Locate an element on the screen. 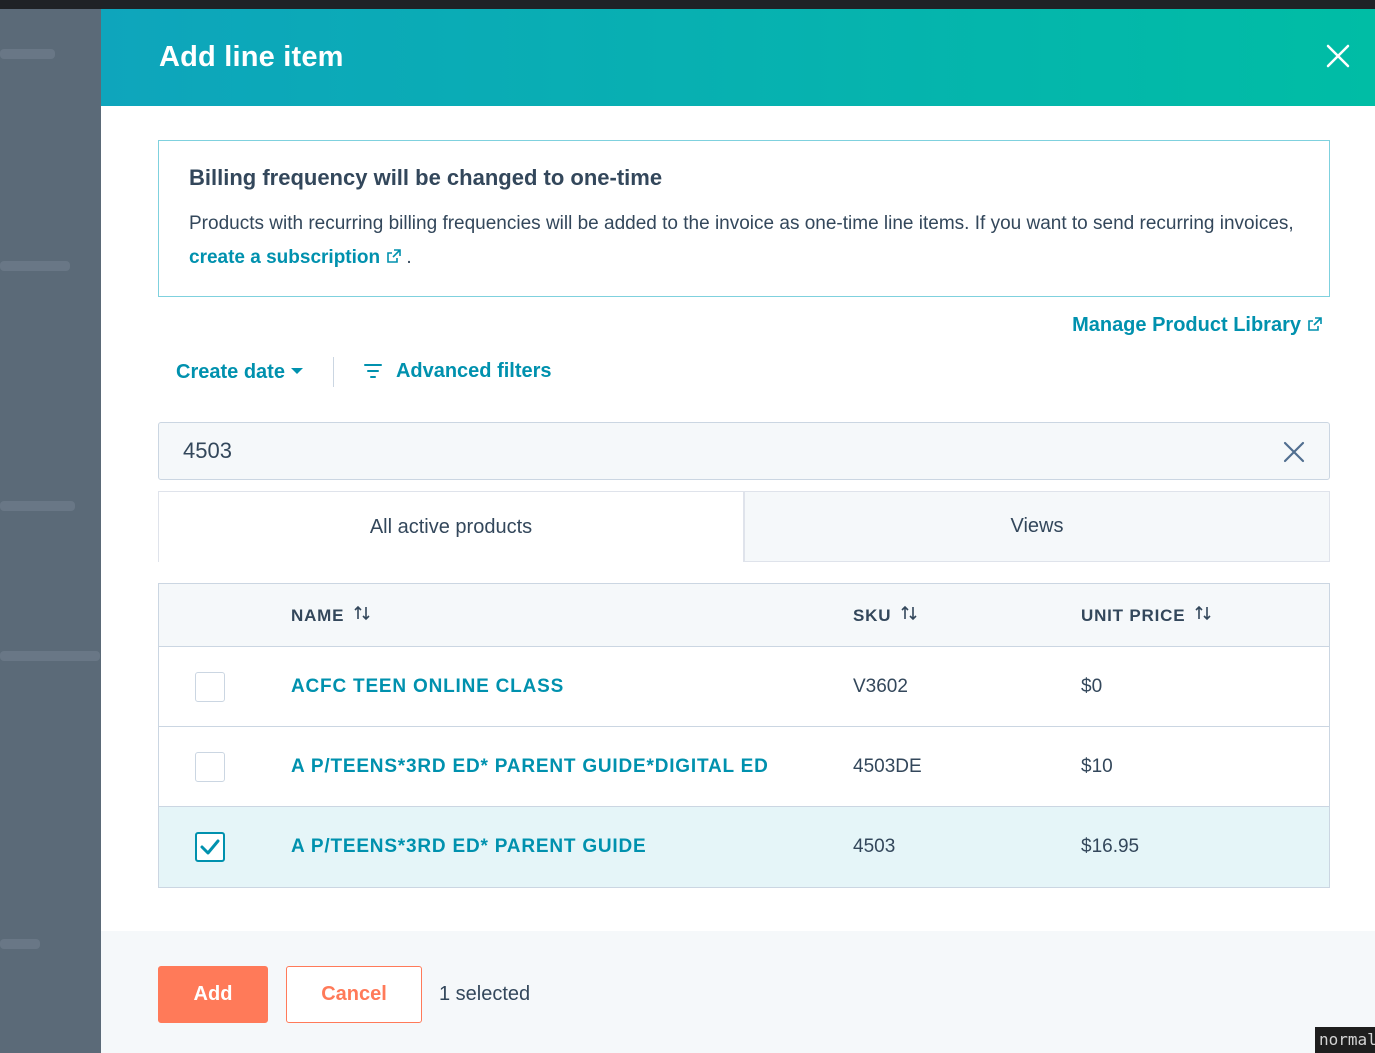 The image size is (1375, 1053). column-header-label: SKU is located at coordinates (872, 615).